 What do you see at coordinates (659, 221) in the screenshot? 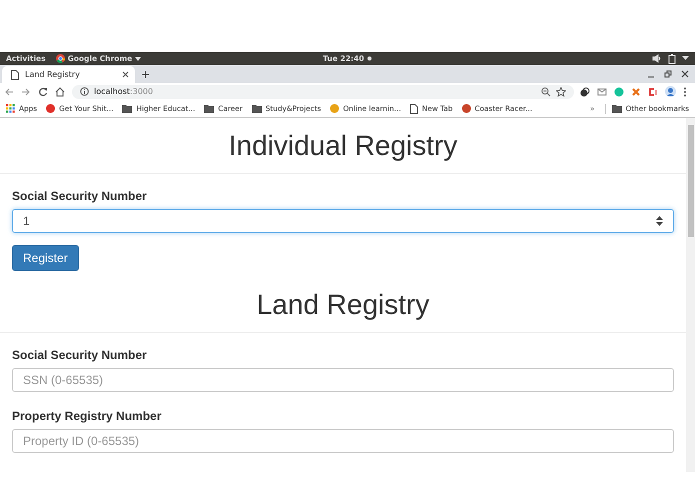
I see `spinner-icon` at bounding box center [659, 221].